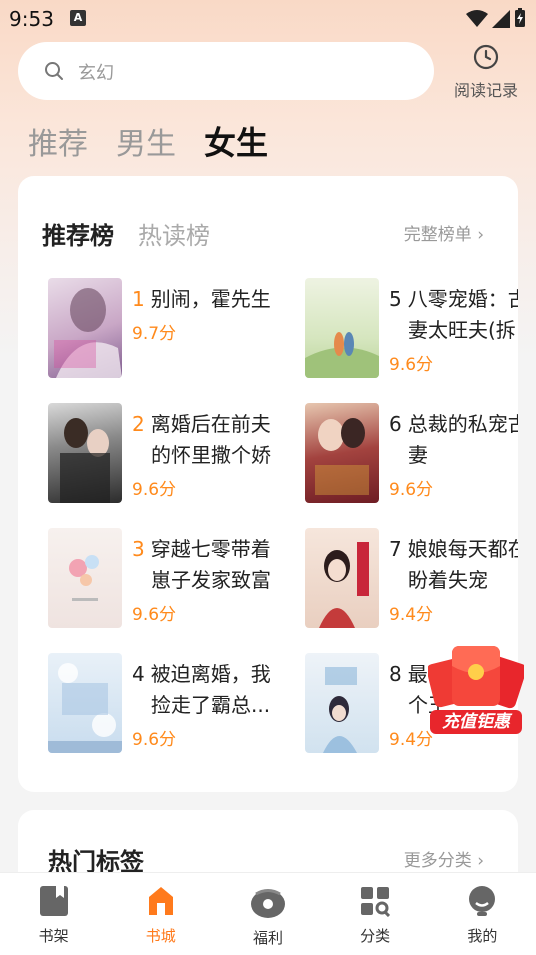 This screenshot has width=536, height=955. Describe the element at coordinates (395, 674) in the screenshot. I see `book-rank: 8` at that location.